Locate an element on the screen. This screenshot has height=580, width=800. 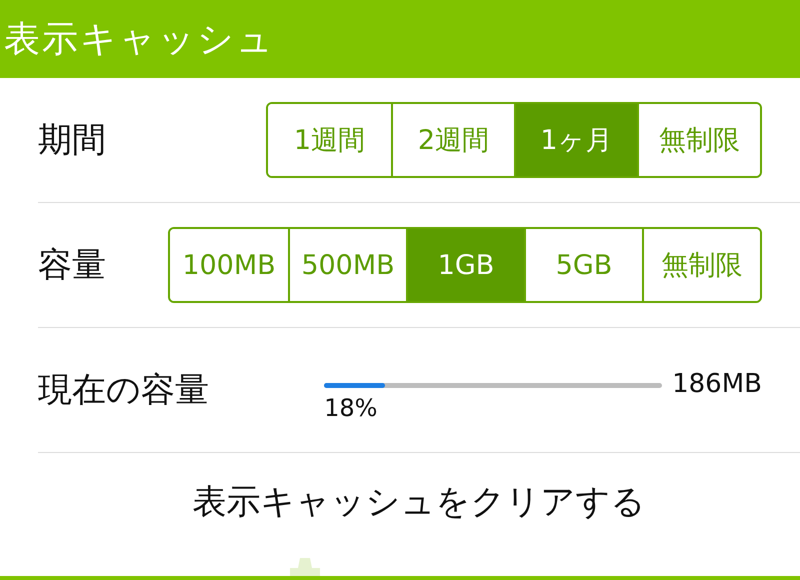
usage-label: 現在の容量 is located at coordinates (123, 390).